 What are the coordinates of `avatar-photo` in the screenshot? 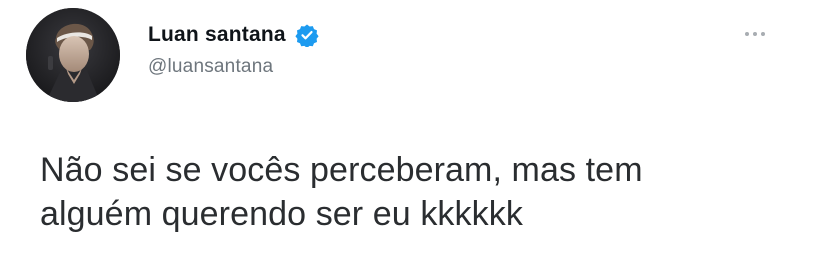 It's located at (73, 55).